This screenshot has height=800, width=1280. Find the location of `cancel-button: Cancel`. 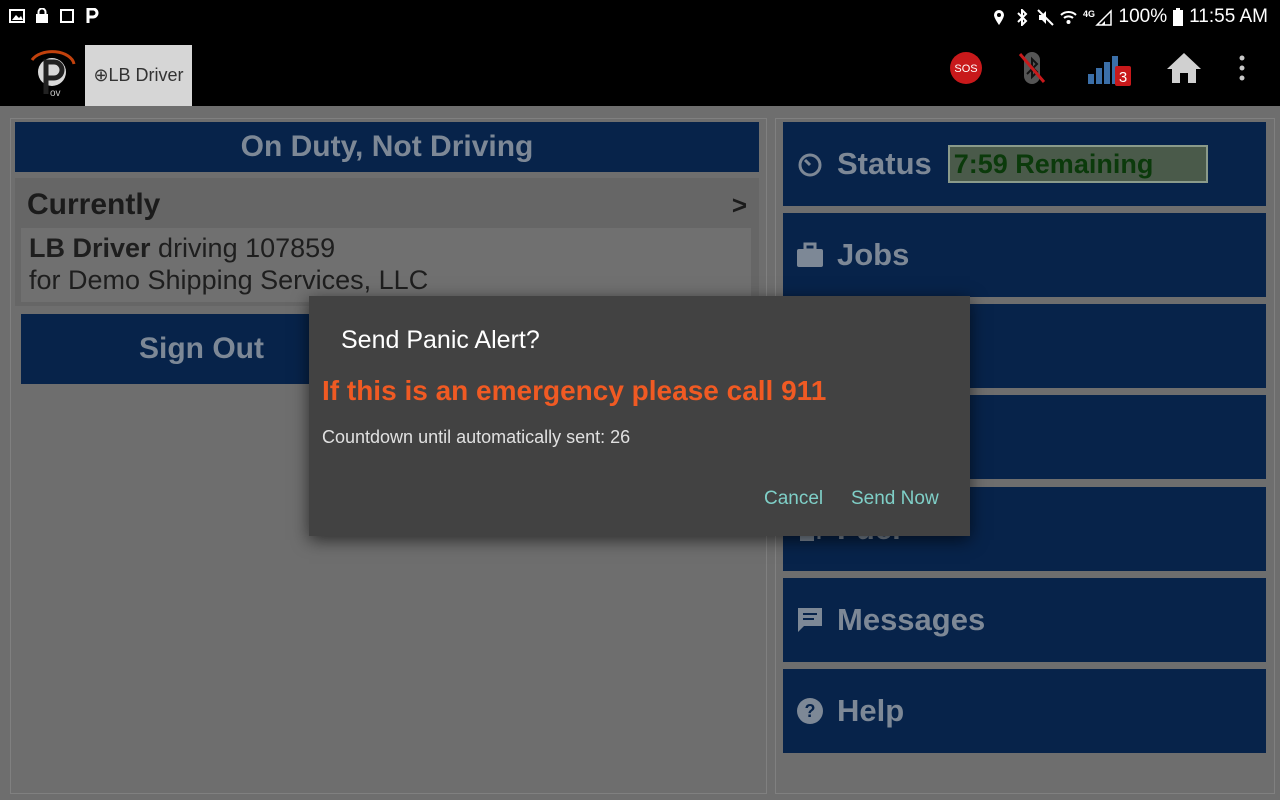

cancel-button: Cancel is located at coordinates (793, 499).